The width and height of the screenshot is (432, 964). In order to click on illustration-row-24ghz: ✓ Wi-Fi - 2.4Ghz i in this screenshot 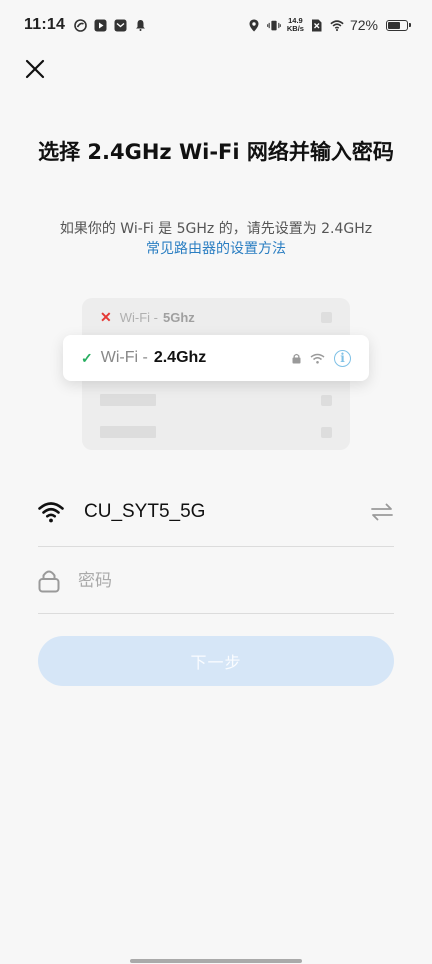, I will do `click(216, 358)`.